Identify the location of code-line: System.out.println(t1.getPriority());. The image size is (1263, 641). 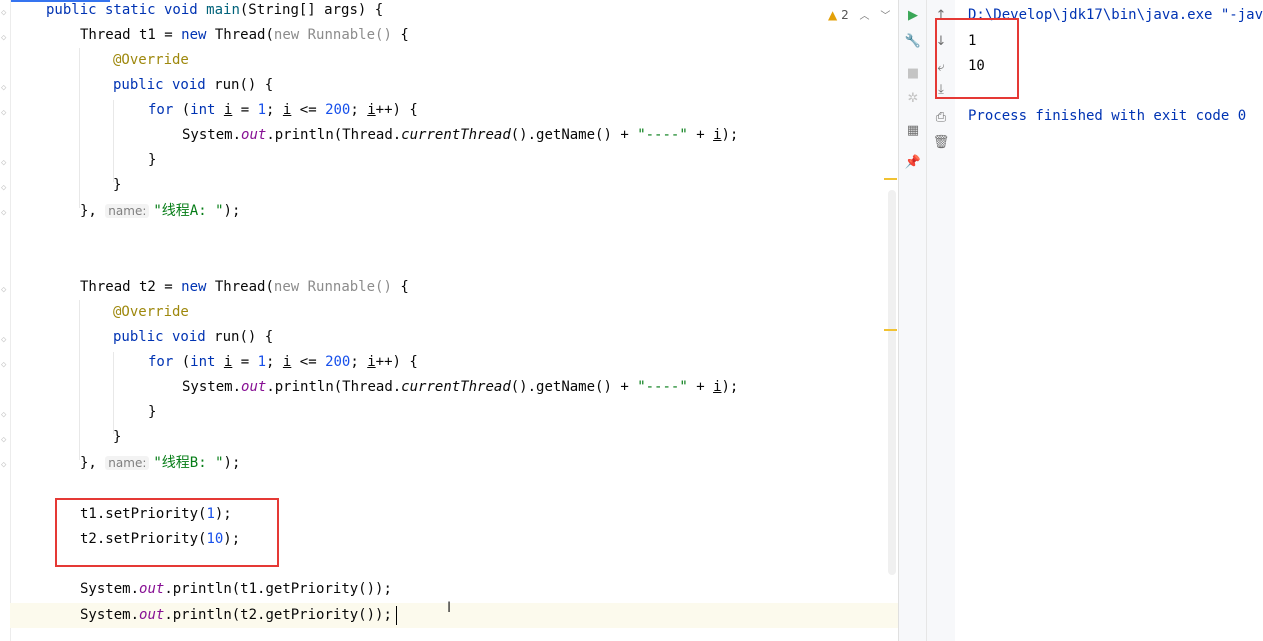
(236, 589).